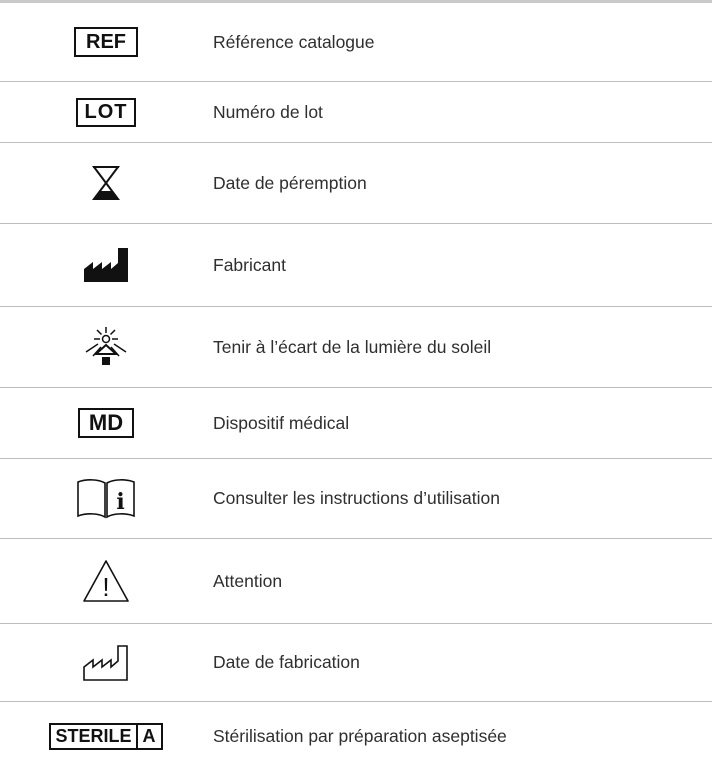  What do you see at coordinates (286, 662) in the screenshot?
I see `symbol-label: Date de fabrication` at bounding box center [286, 662].